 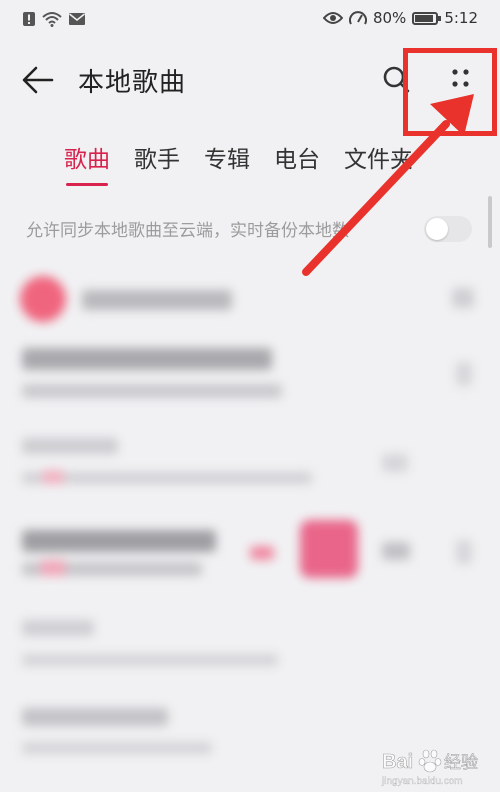 I want to click on svg-text: 经验, so click(x=461, y=763).